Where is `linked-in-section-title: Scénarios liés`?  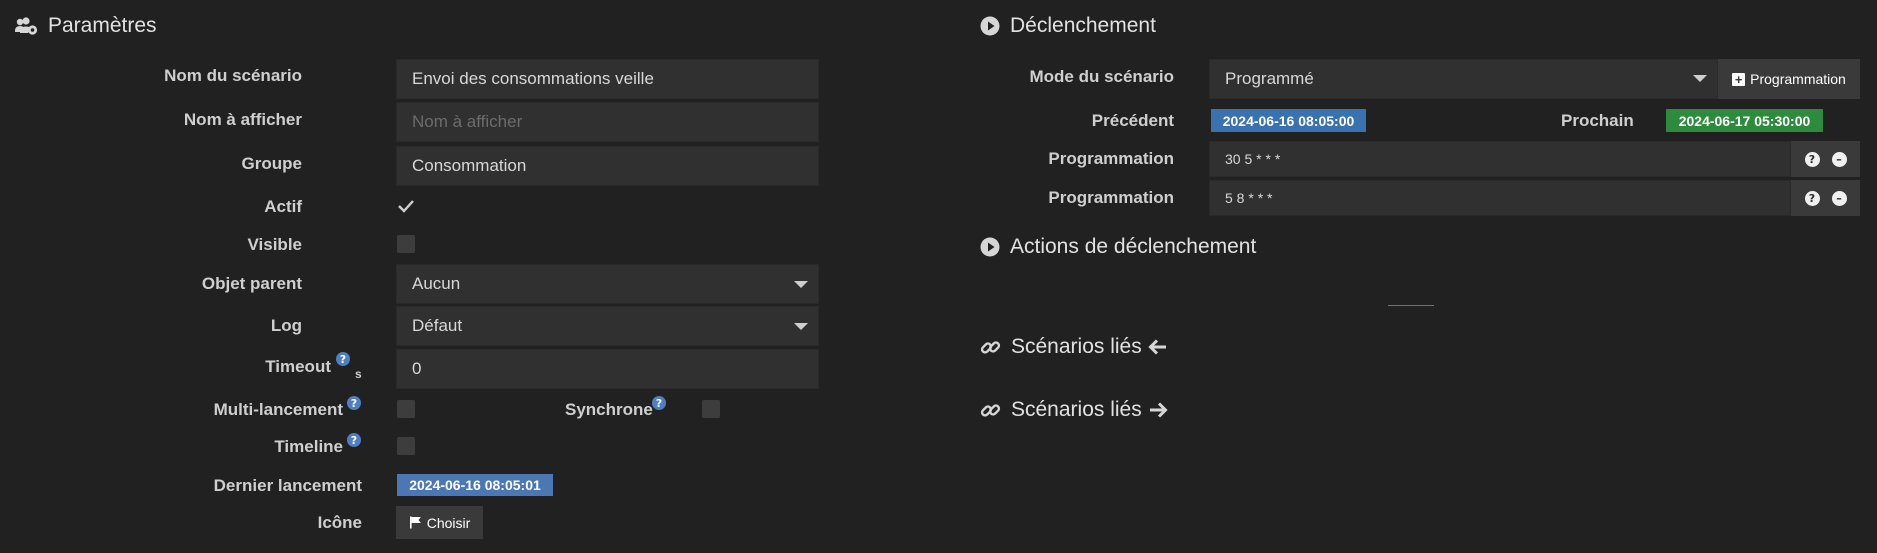 linked-in-section-title: Scénarios liés is located at coordinates (1074, 347).